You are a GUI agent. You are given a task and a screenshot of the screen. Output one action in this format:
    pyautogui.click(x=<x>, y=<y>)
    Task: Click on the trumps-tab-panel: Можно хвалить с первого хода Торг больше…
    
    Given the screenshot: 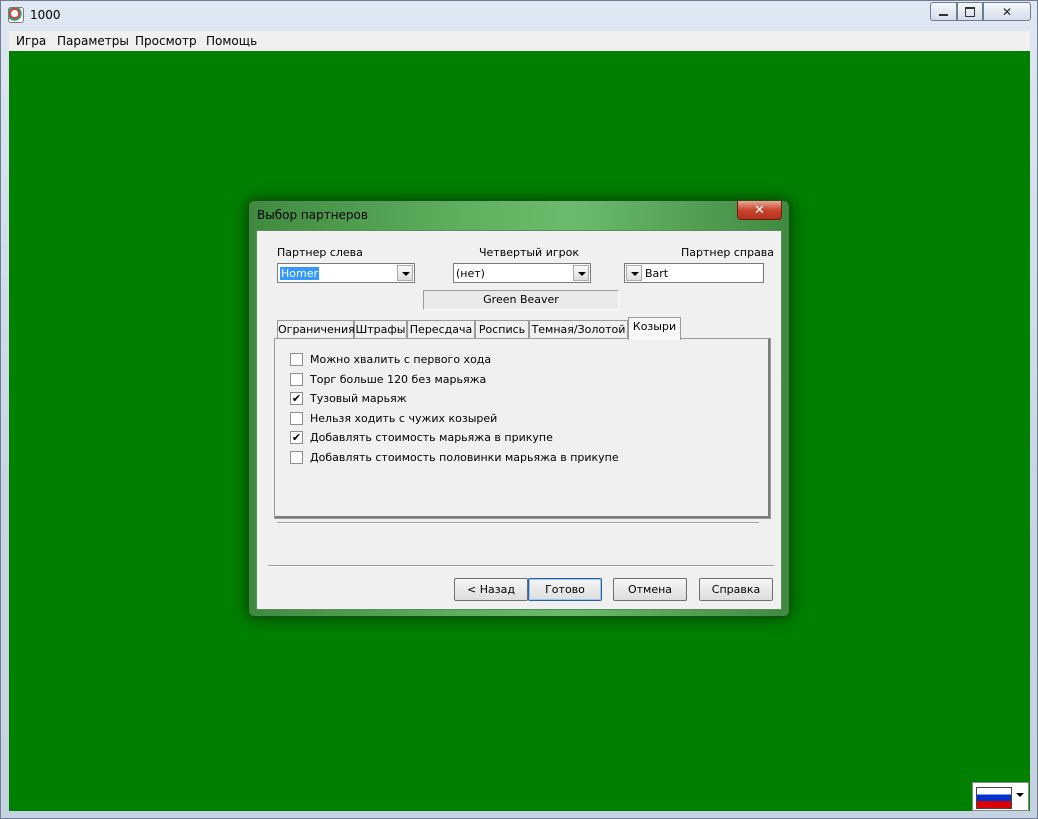 What is the action you would take?
    pyautogui.click(x=522, y=428)
    